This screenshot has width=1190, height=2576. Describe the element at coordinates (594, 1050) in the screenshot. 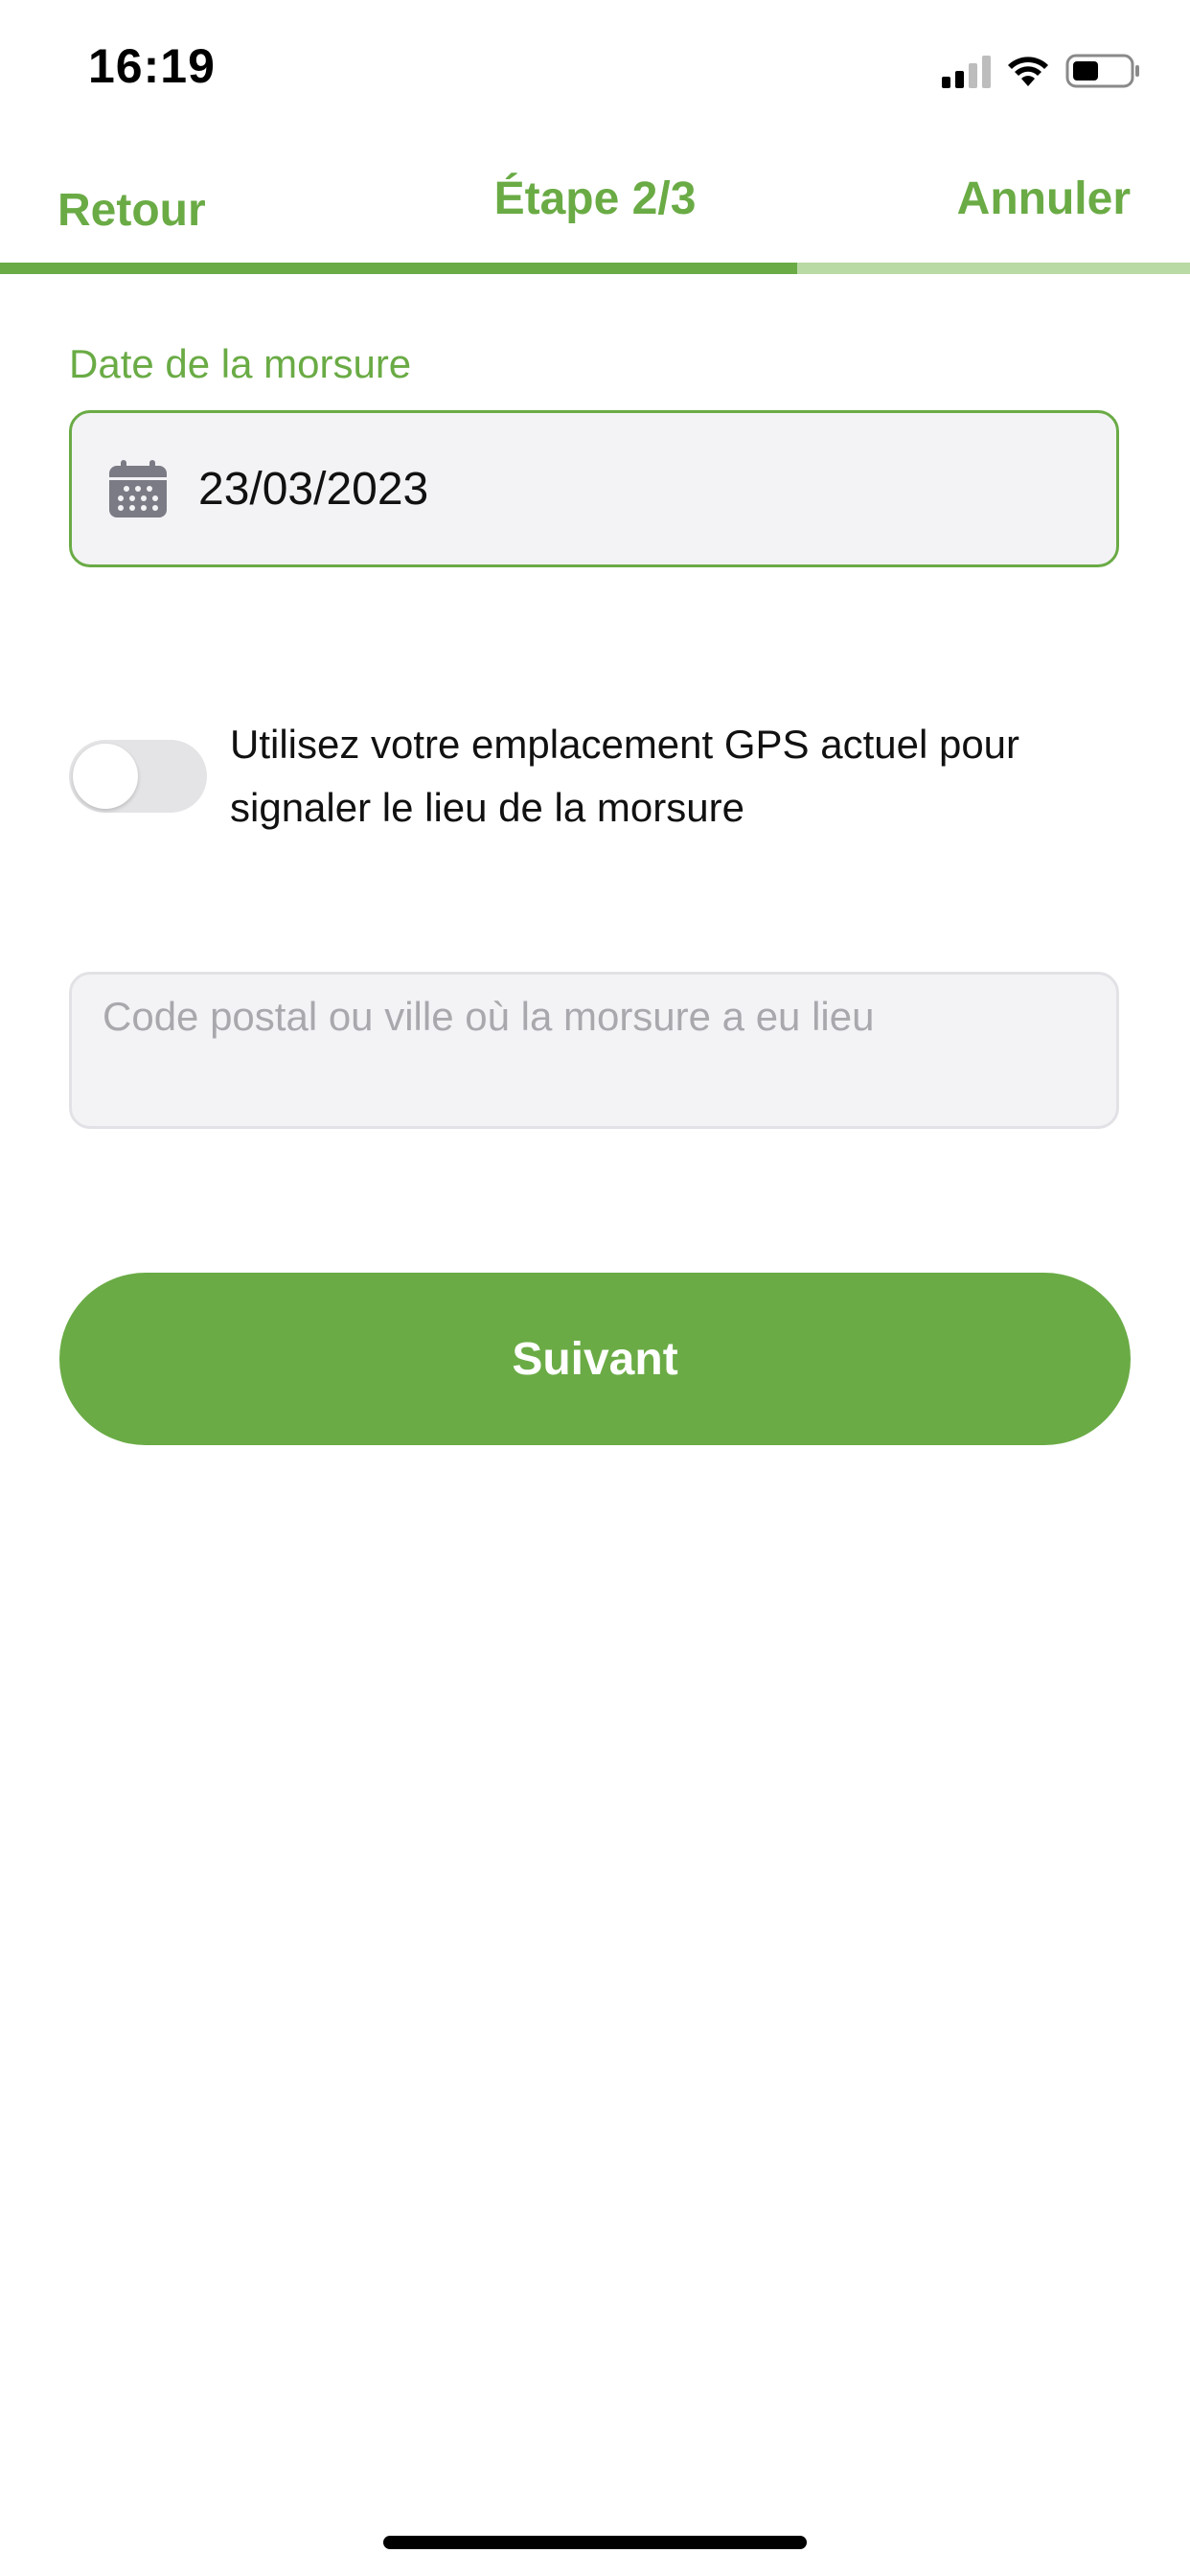

I see `location-input` at that location.